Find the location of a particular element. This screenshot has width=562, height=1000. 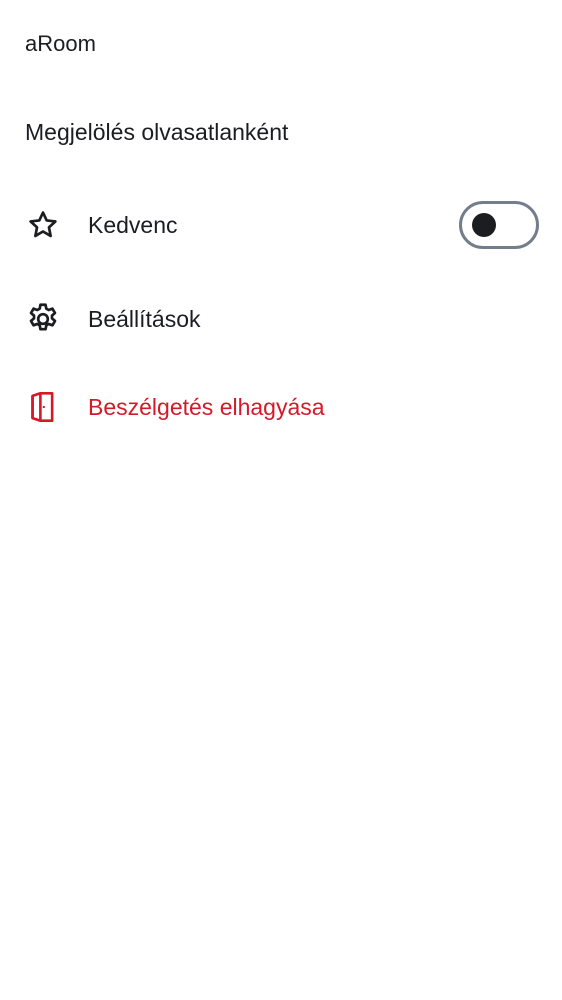

favourite-label: Kedvenc is located at coordinates (133, 225).